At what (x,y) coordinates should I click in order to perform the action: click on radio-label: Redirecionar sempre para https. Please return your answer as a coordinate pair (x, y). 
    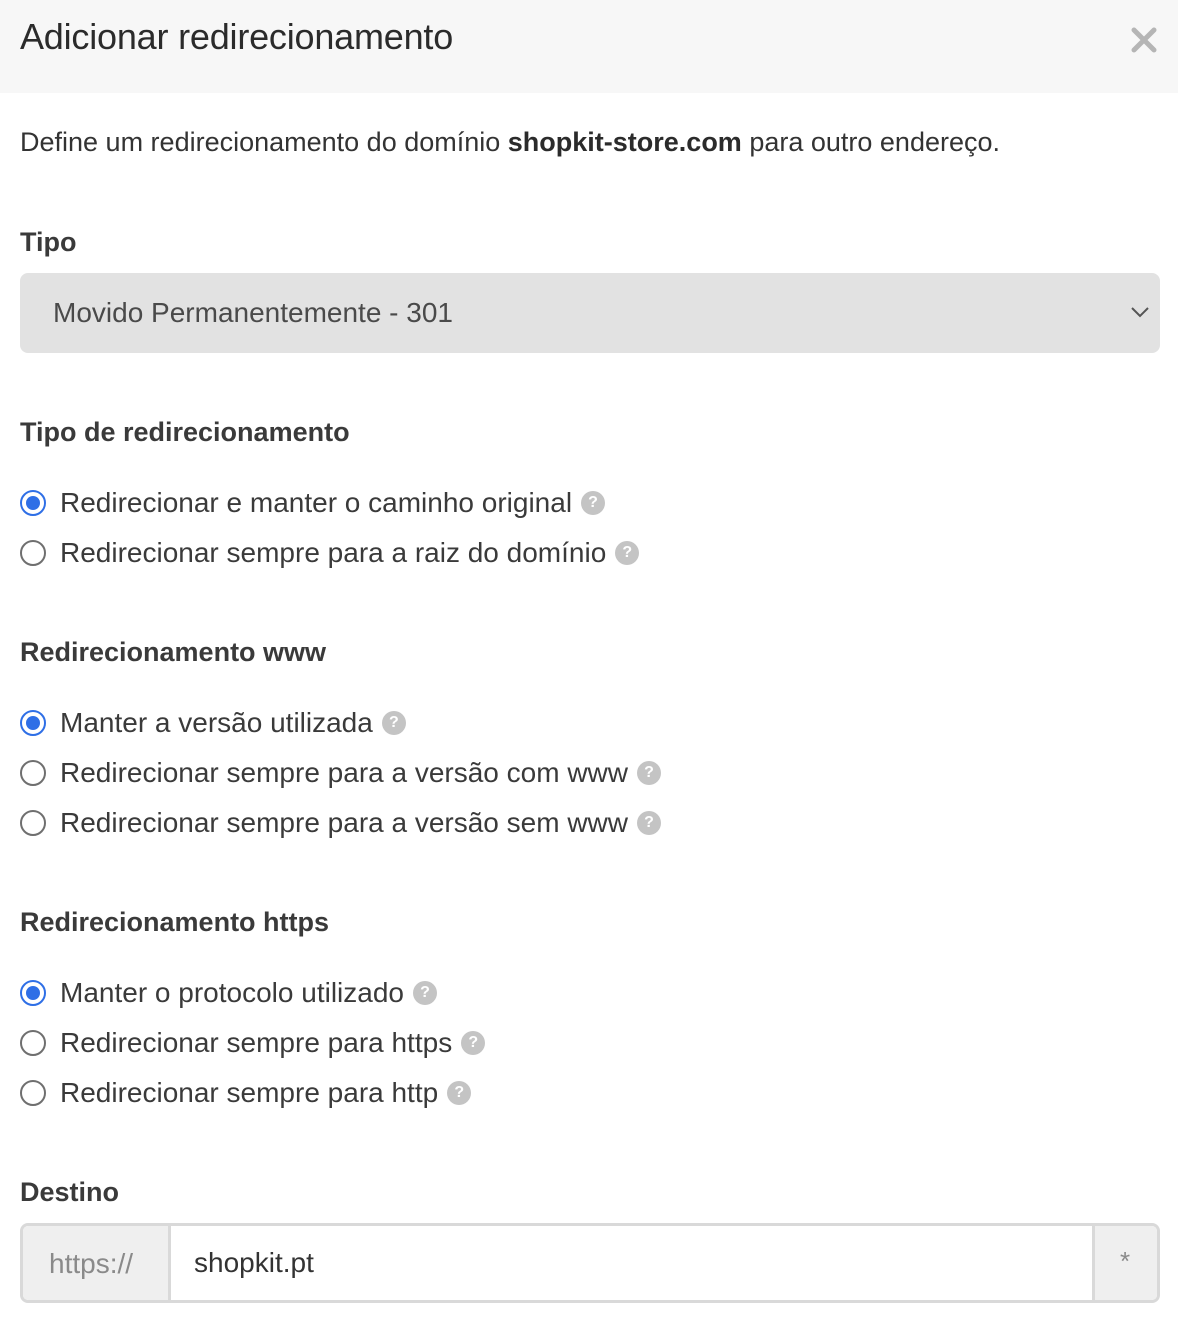
    Looking at the image, I should click on (256, 1042).